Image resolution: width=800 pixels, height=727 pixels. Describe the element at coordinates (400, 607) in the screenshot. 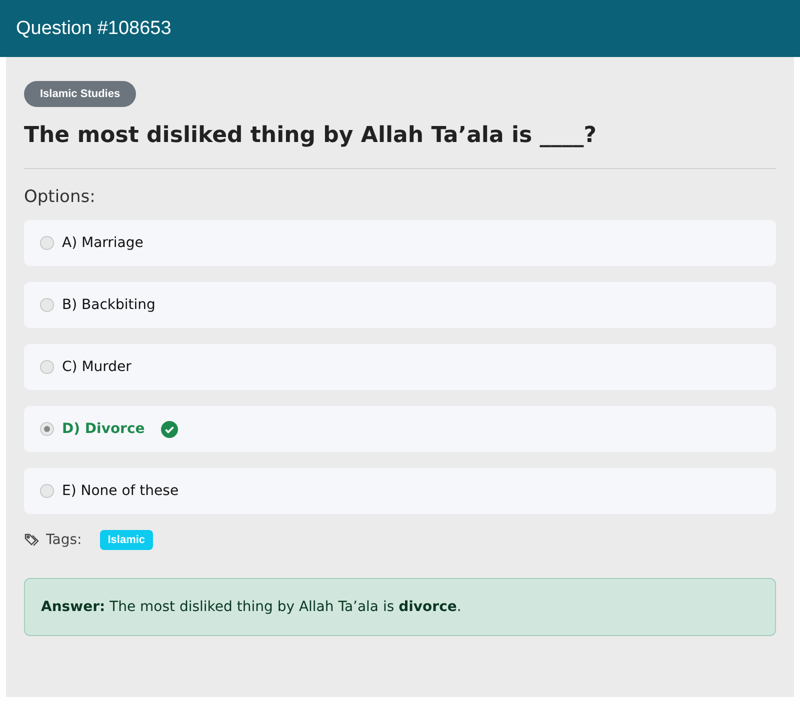

I see `answer-text: Answer: The most disliked thing by Allah Ta’ala is divorce.` at that location.